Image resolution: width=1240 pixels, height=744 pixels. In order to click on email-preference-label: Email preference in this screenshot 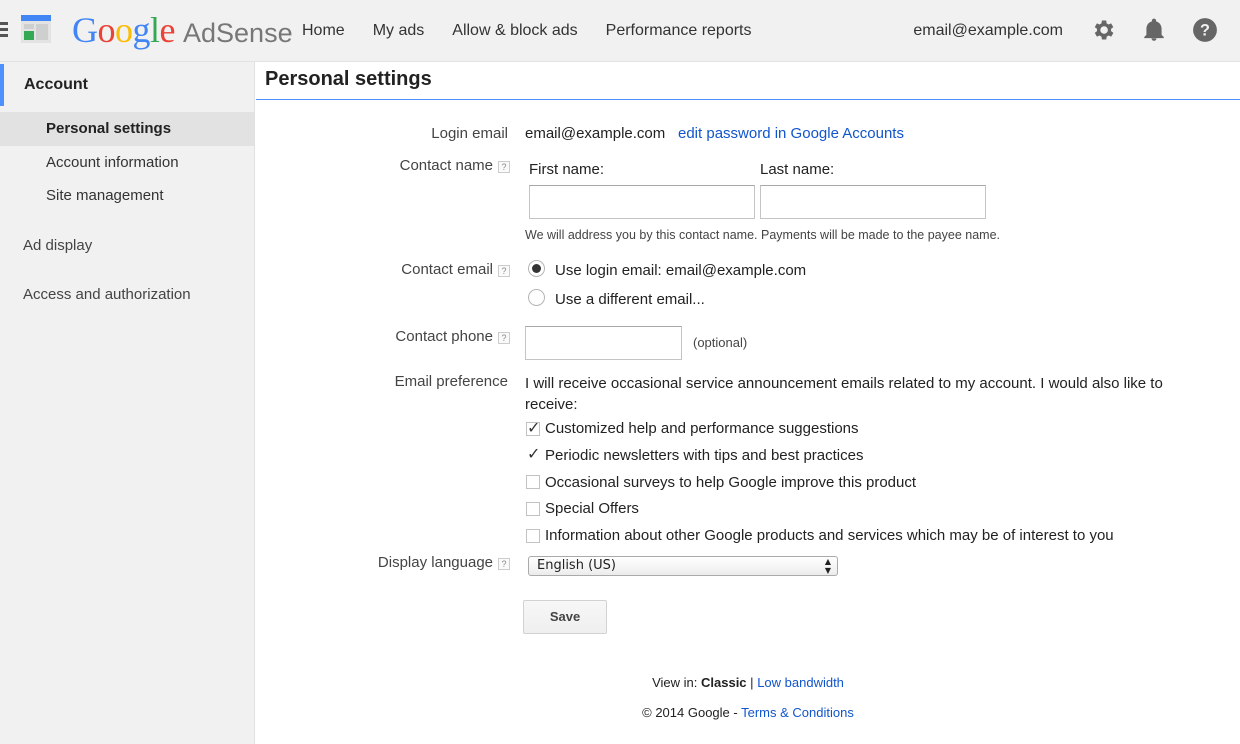, I will do `click(451, 381)`.